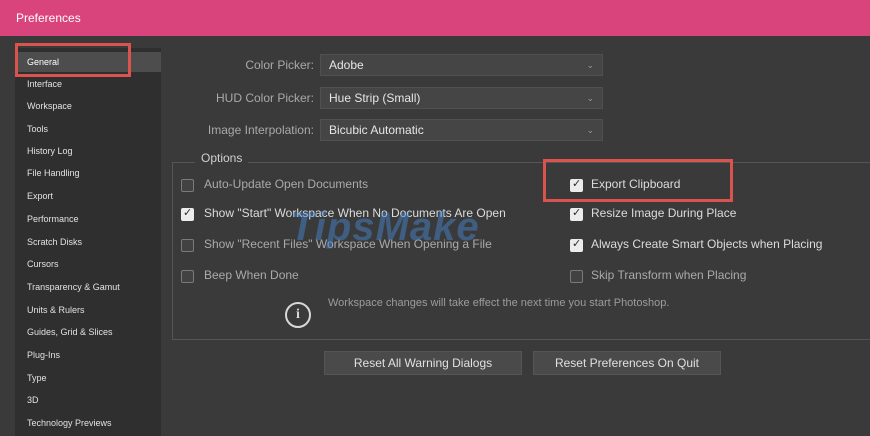  I want to click on hud-color-picker-label: HUD Color Picker:, so click(264, 98).